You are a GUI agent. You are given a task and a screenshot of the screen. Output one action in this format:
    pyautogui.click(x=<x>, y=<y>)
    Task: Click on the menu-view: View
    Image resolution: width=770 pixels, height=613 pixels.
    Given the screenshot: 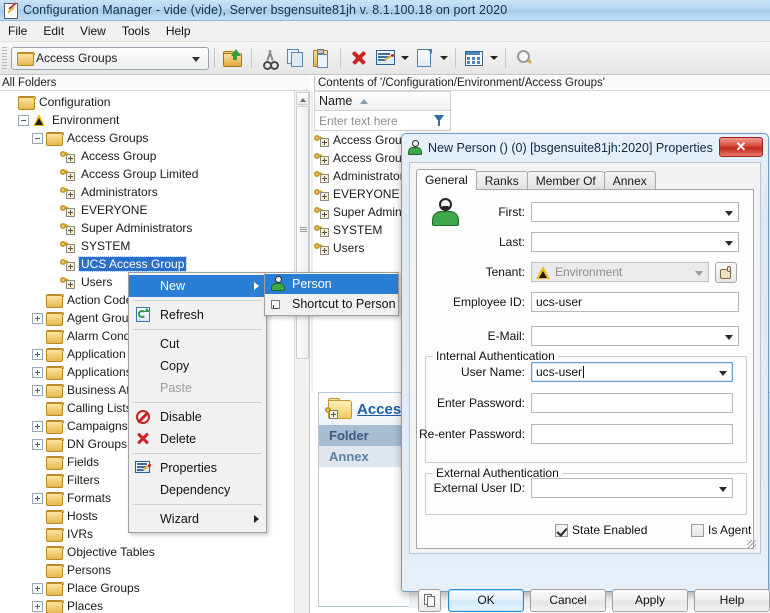 What is the action you would take?
    pyautogui.click(x=93, y=31)
    